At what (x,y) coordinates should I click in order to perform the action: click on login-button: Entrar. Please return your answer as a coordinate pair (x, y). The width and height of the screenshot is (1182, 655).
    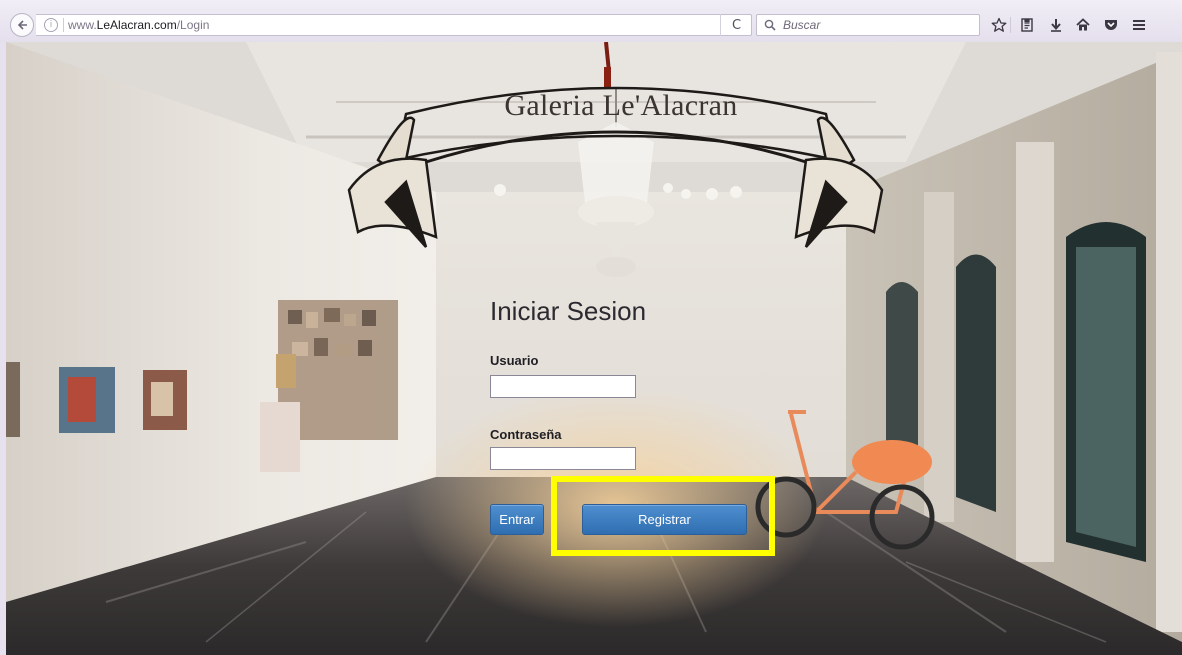
    Looking at the image, I should click on (517, 519).